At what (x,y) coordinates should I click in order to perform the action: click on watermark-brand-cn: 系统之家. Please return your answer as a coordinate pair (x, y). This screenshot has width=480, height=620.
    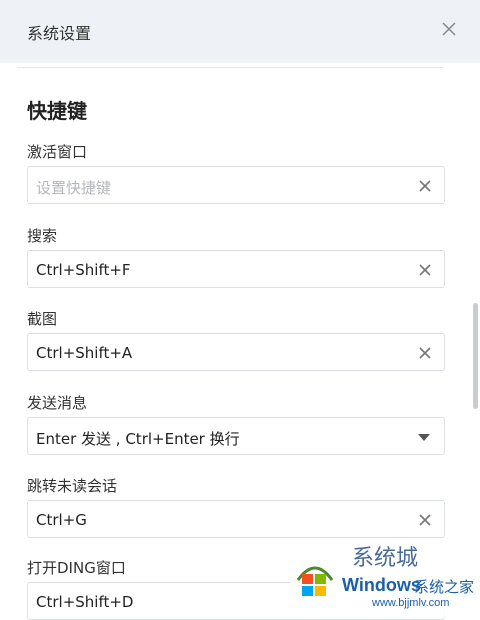
    Looking at the image, I should click on (444, 587).